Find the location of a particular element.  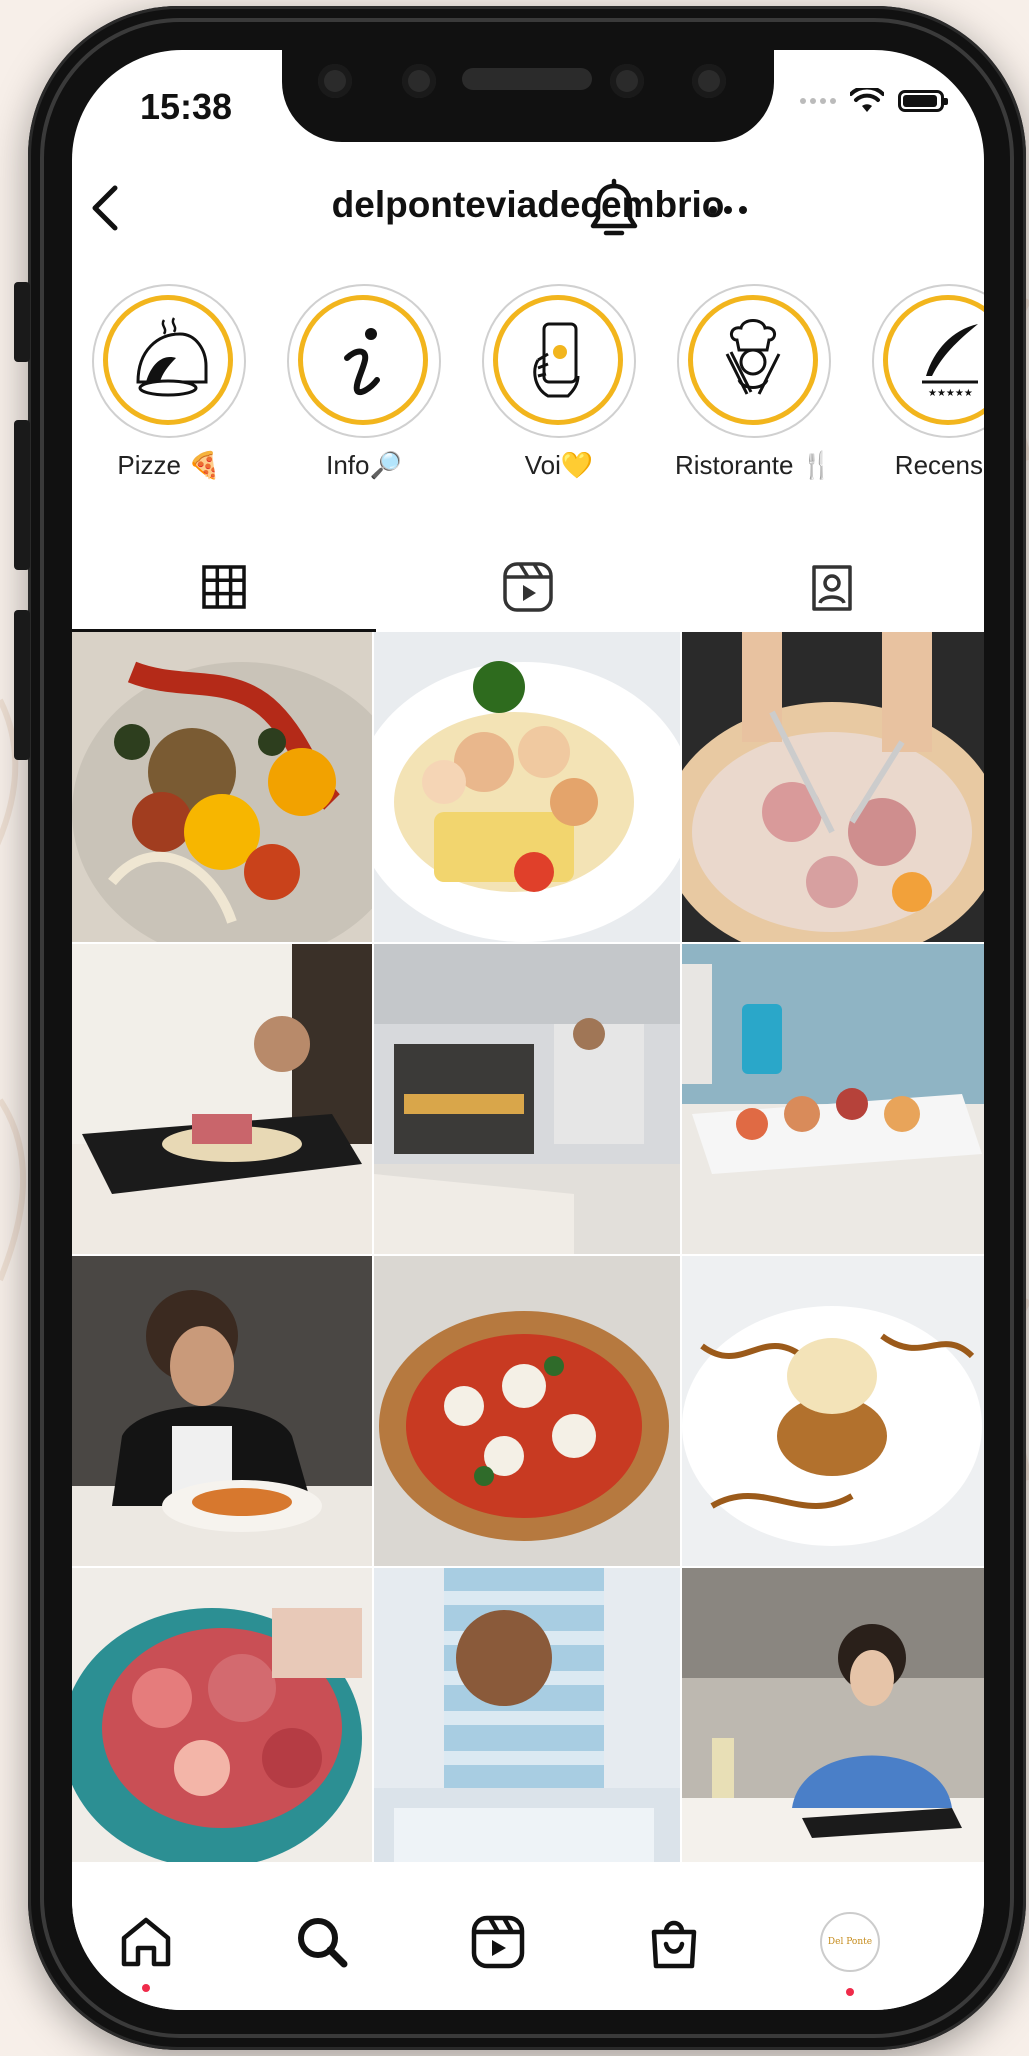

tab-reels is located at coordinates (528, 587).